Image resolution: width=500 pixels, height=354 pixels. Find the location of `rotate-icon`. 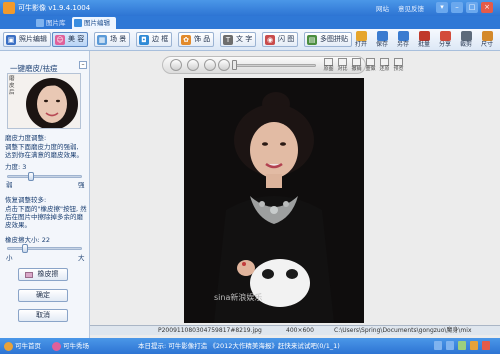

rotate-icon is located at coordinates (176, 65).